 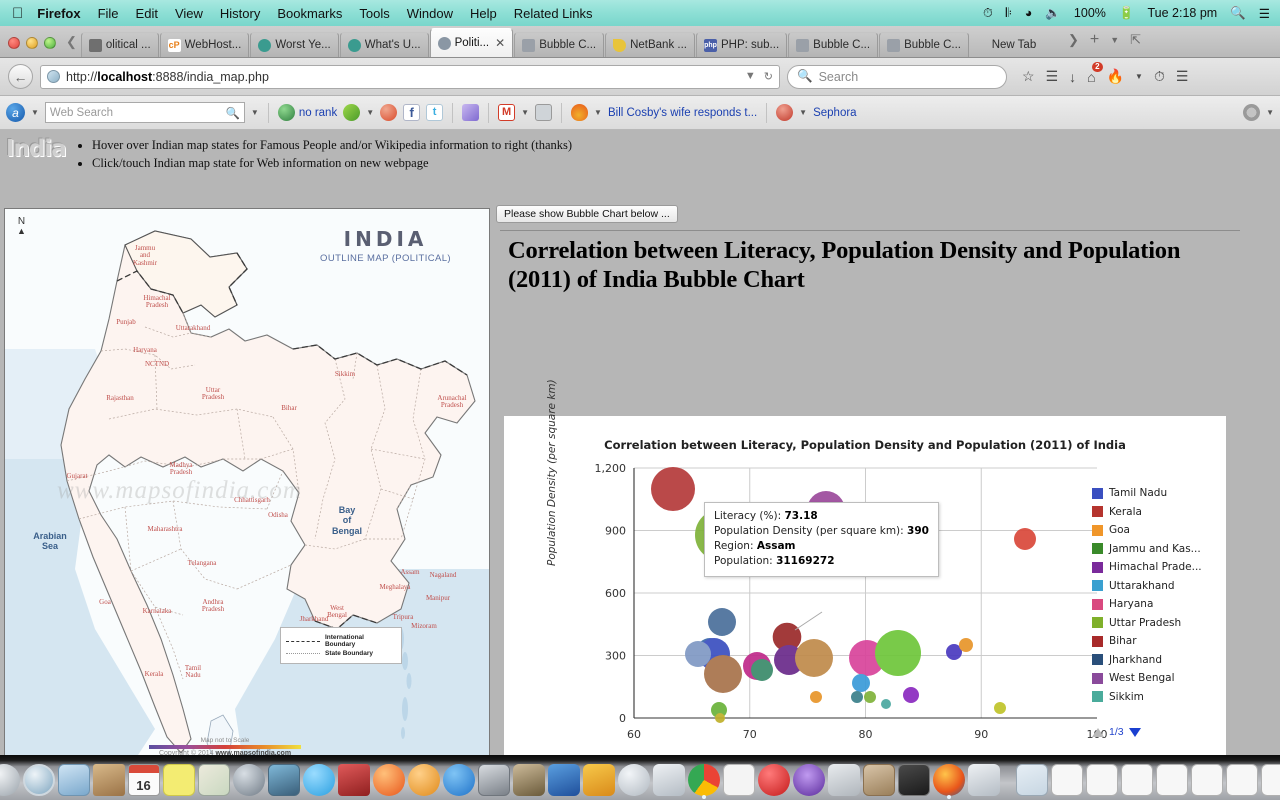 What do you see at coordinates (1028, 76) in the screenshot?
I see `bookmark-star-icon: ☆` at bounding box center [1028, 76].